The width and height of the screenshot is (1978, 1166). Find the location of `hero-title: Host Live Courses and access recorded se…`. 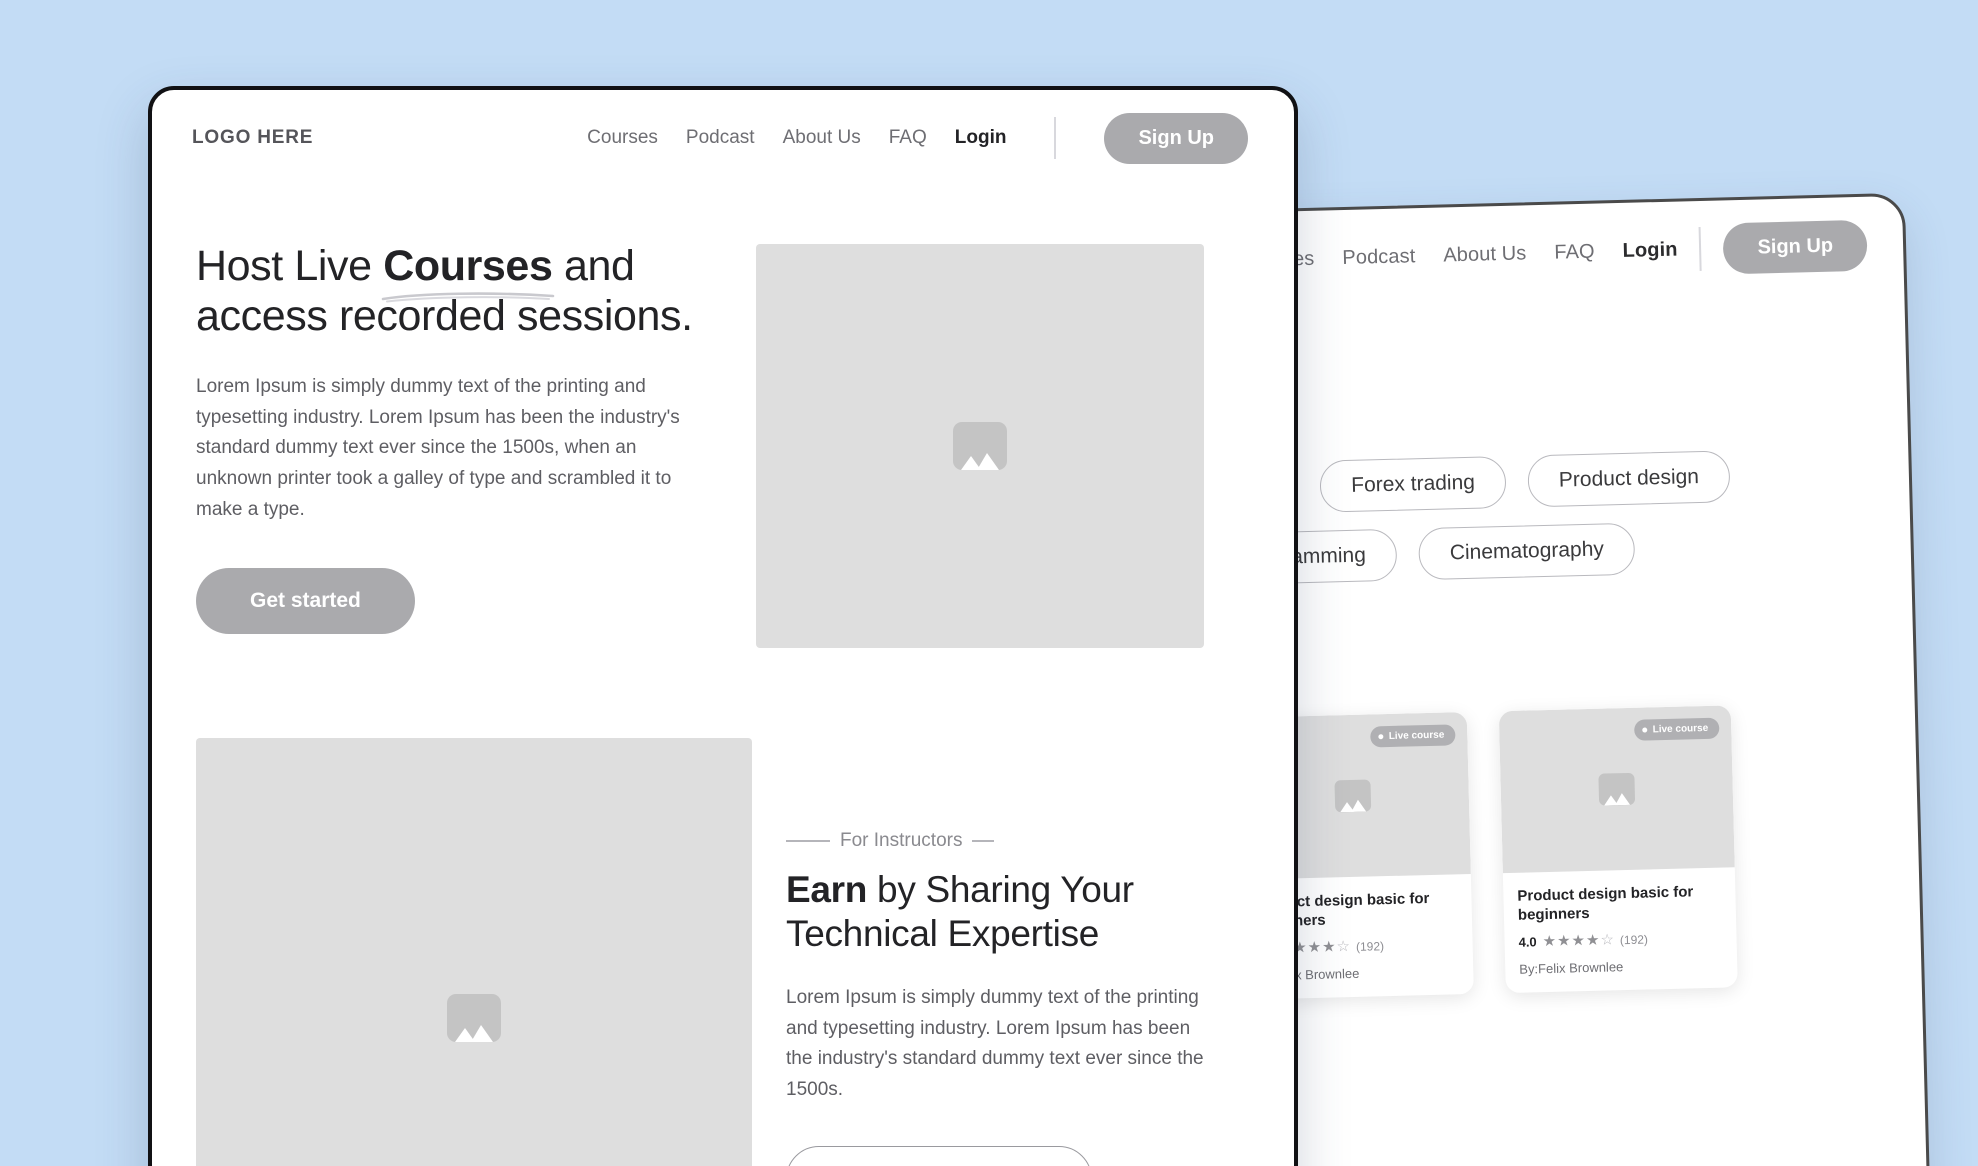

hero-title: Host Live Courses and access recorded se… is located at coordinates (456, 292).